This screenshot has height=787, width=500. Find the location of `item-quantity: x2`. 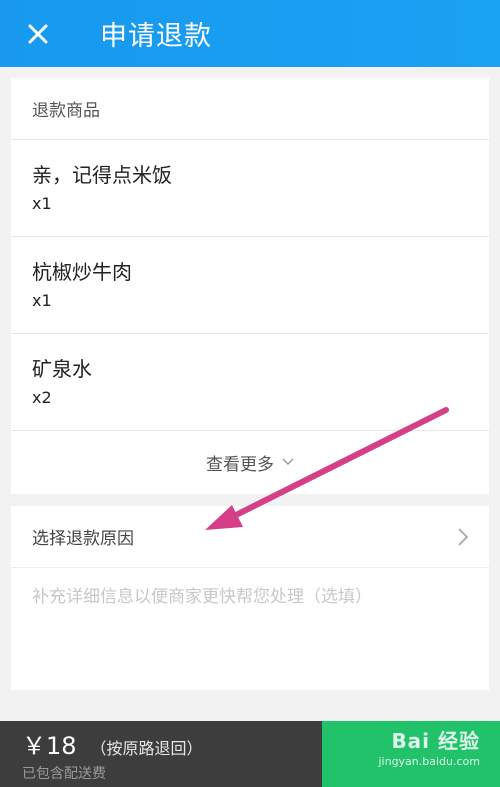

item-quantity: x2 is located at coordinates (42, 397).